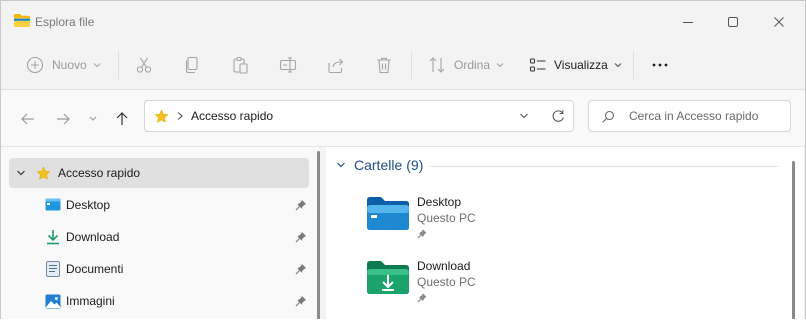  What do you see at coordinates (415, 165) in the screenshot?
I see `section-count: (9)` at bounding box center [415, 165].